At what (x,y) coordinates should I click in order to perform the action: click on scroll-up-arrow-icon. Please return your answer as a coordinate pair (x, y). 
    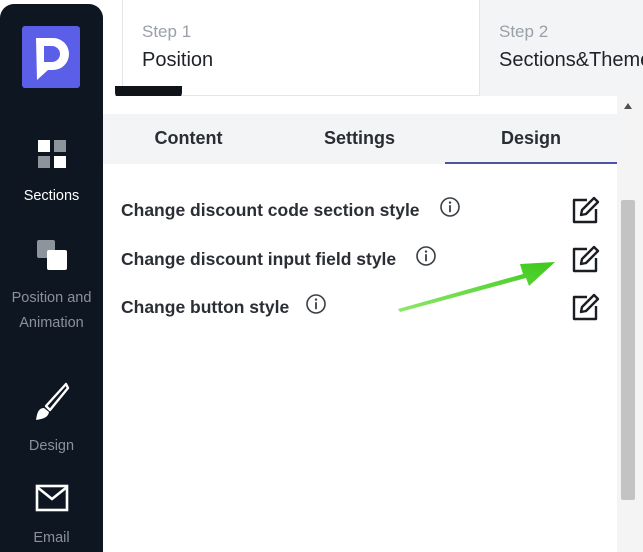
    Looking at the image, I should click on (628, 106).